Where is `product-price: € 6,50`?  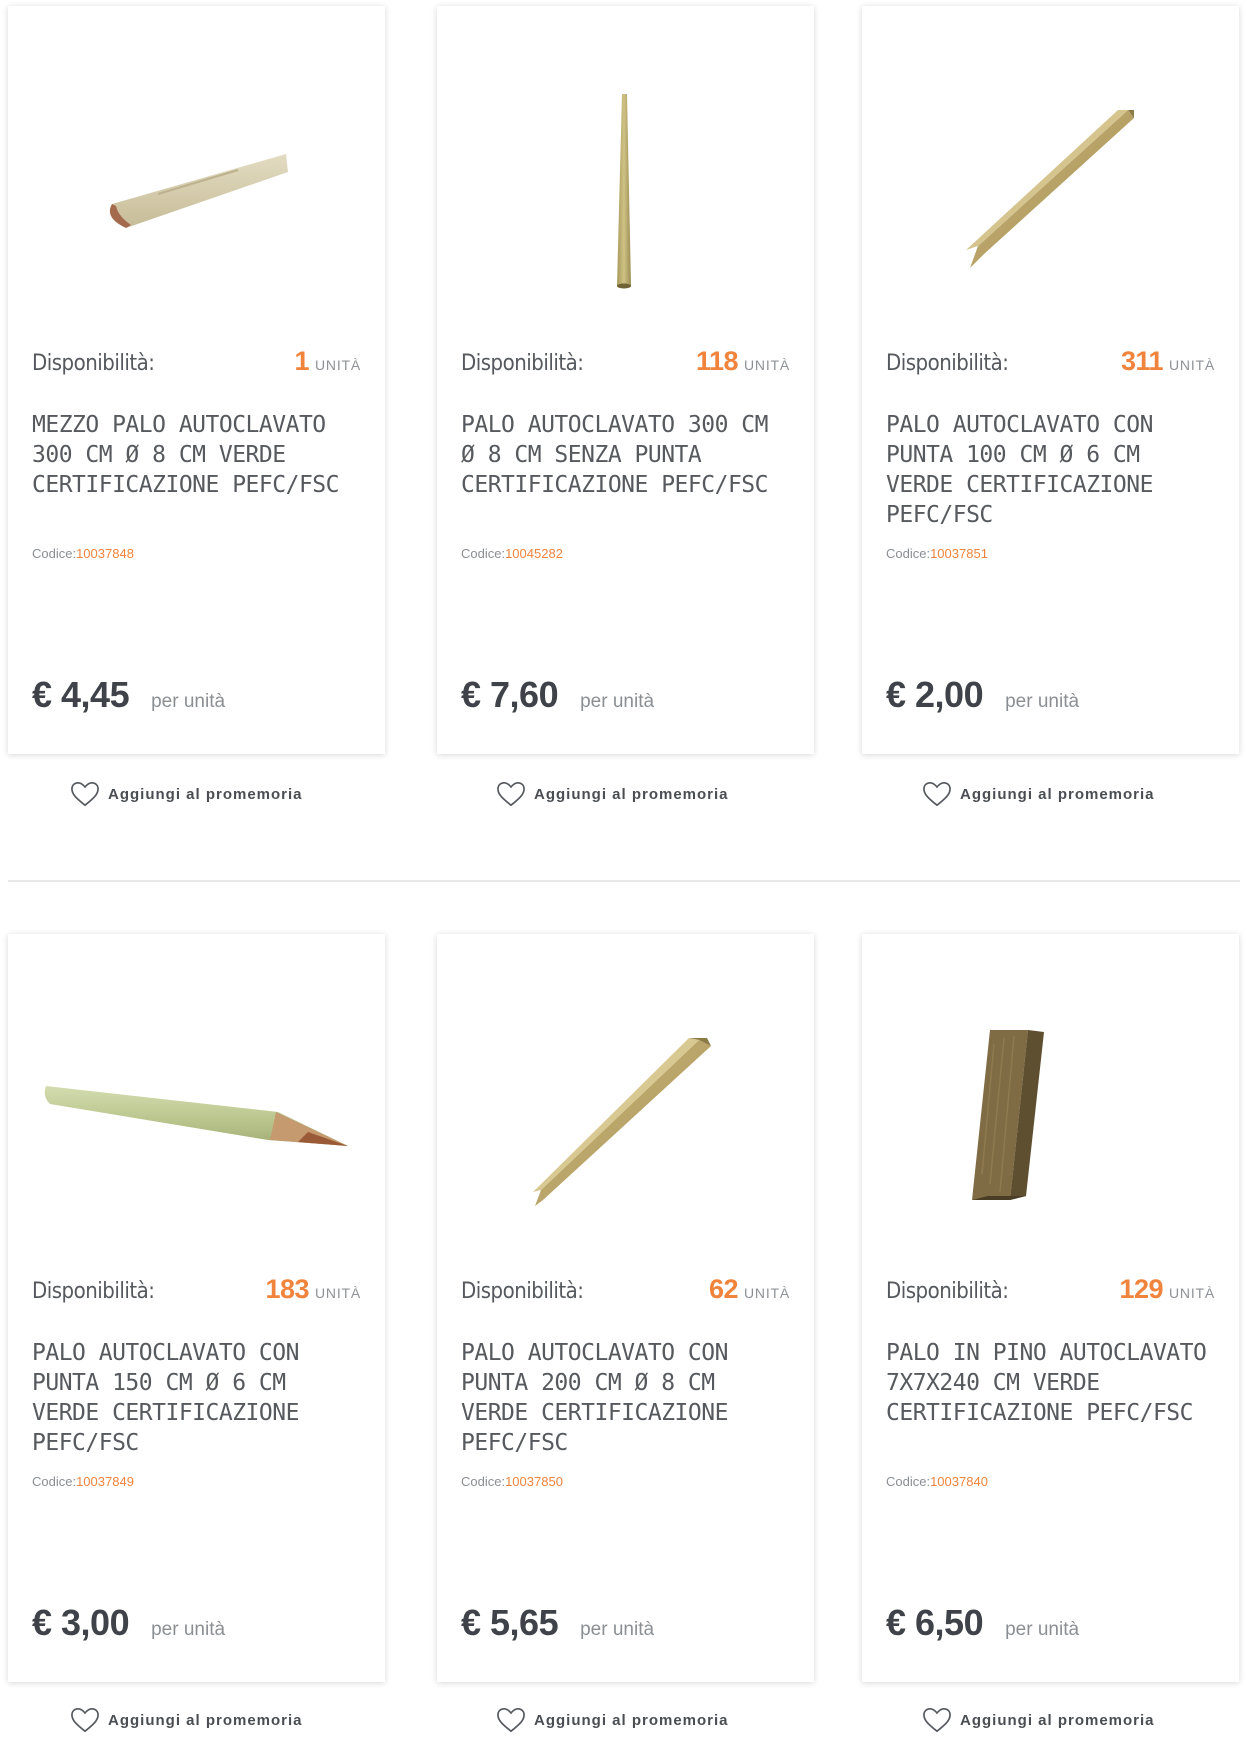 product-price: € 6,50 is located at coordinates (935, 1622).